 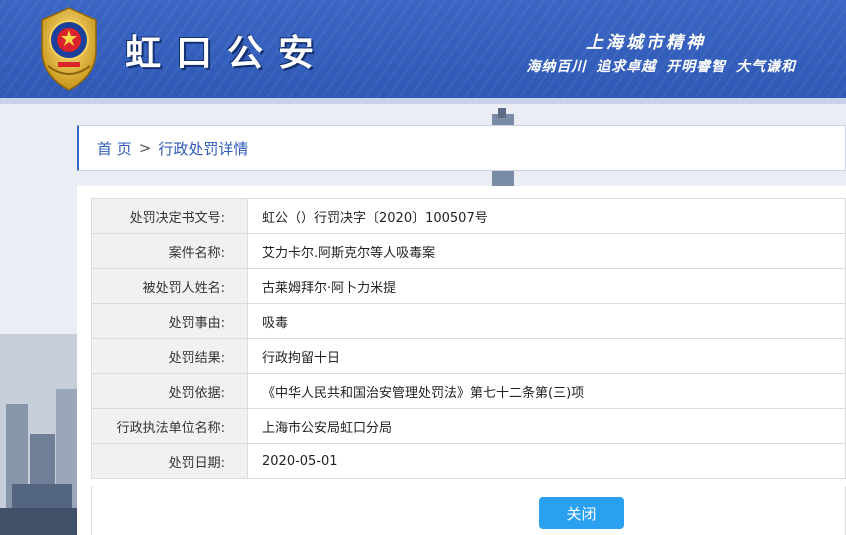 What do you see at coordinates (169, 391) in the screenshot?
I see `row-label: 处罚依据:` at bounding box center [169, 391].